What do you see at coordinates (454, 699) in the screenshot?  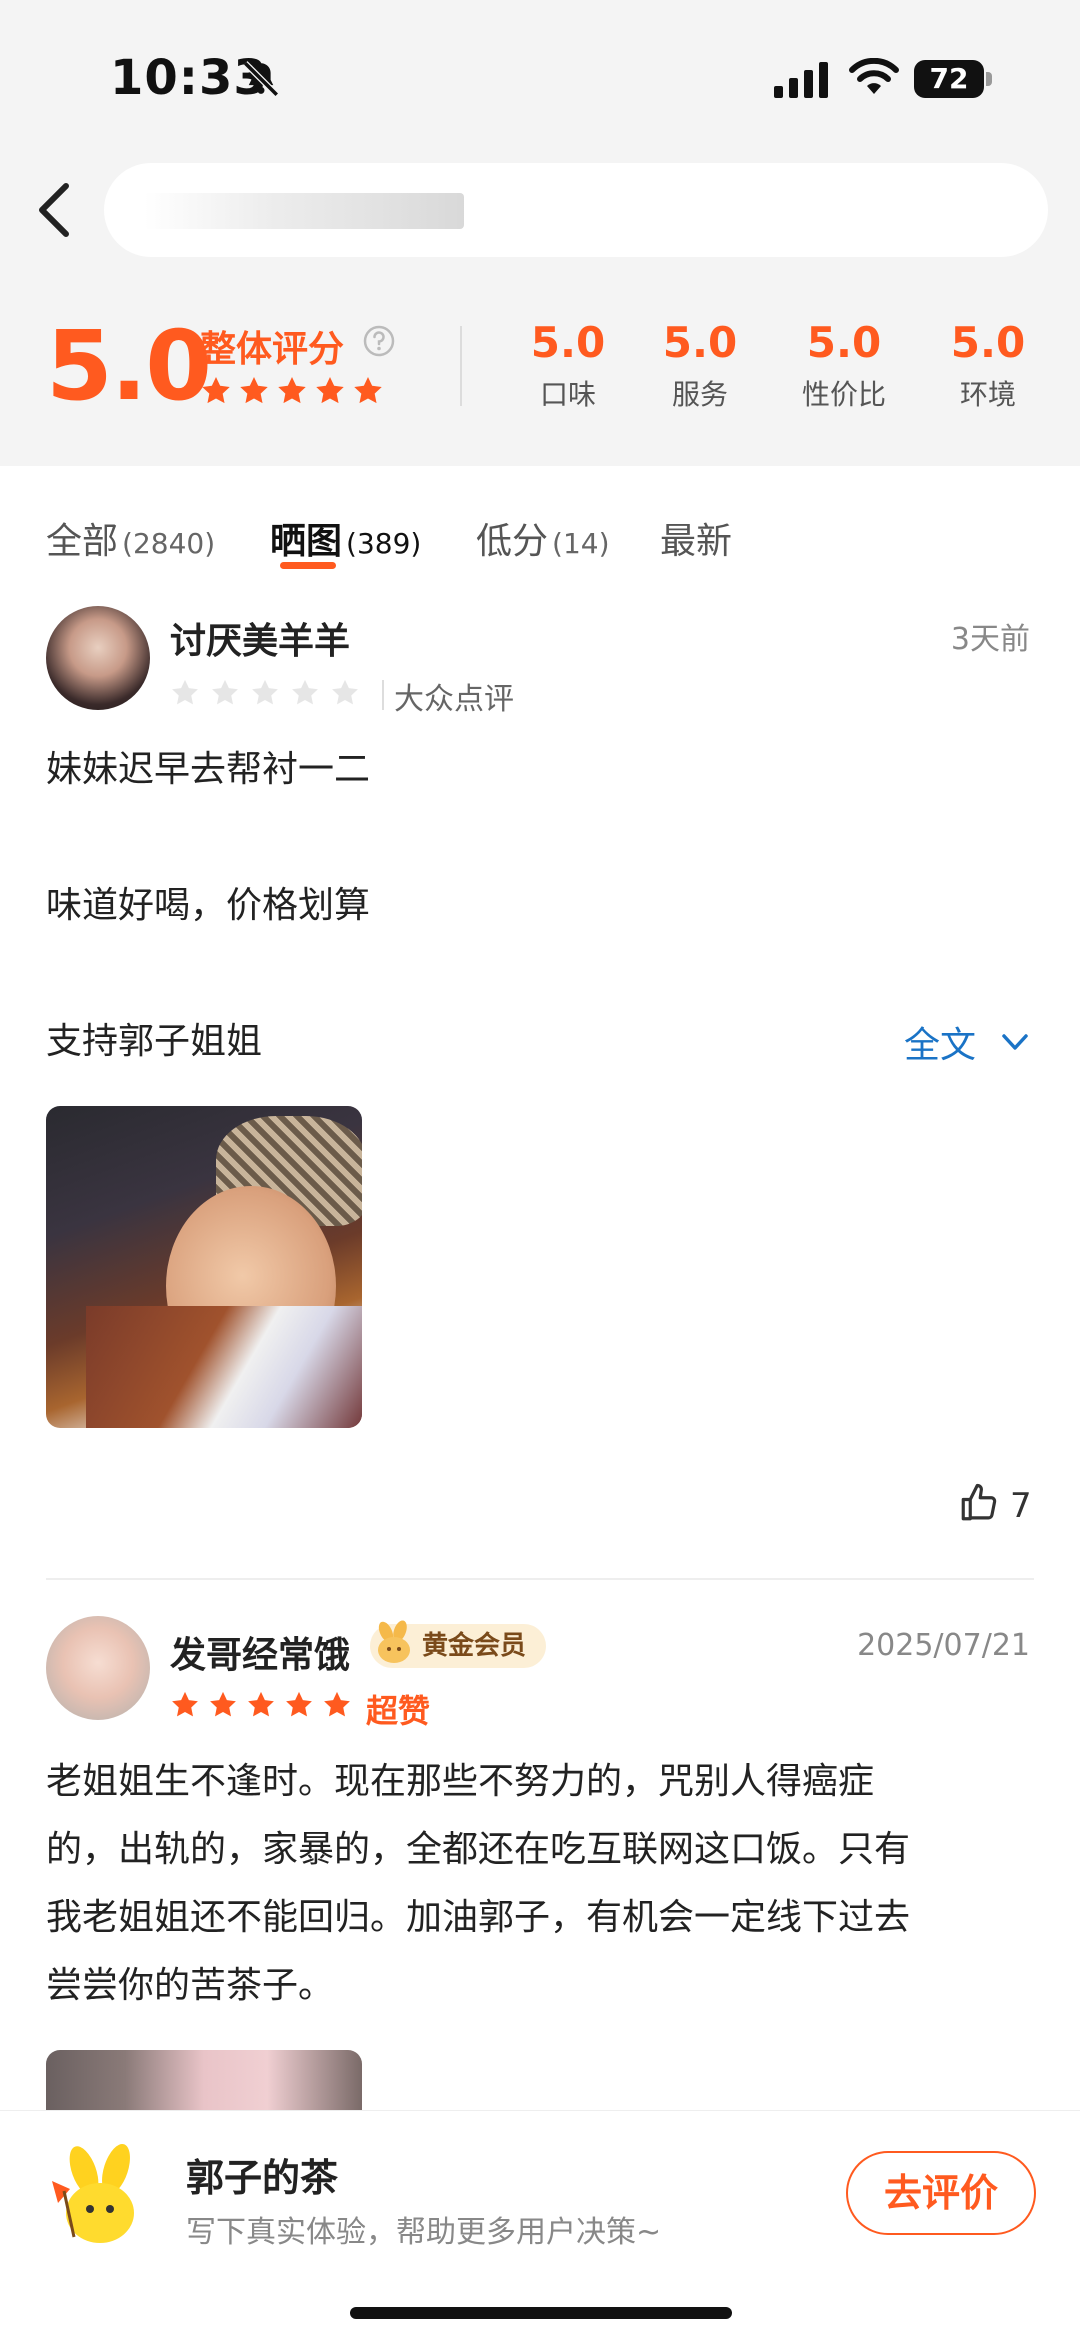 I see `review-source: 大众点评` at bounding box center [454, 699].